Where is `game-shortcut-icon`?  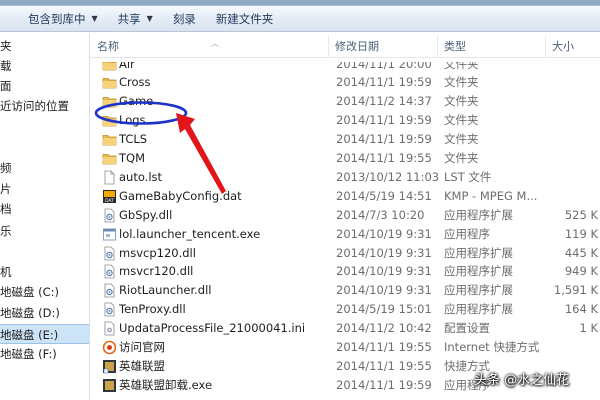
game-shortcut-icon is located at coordinates (109, 366).